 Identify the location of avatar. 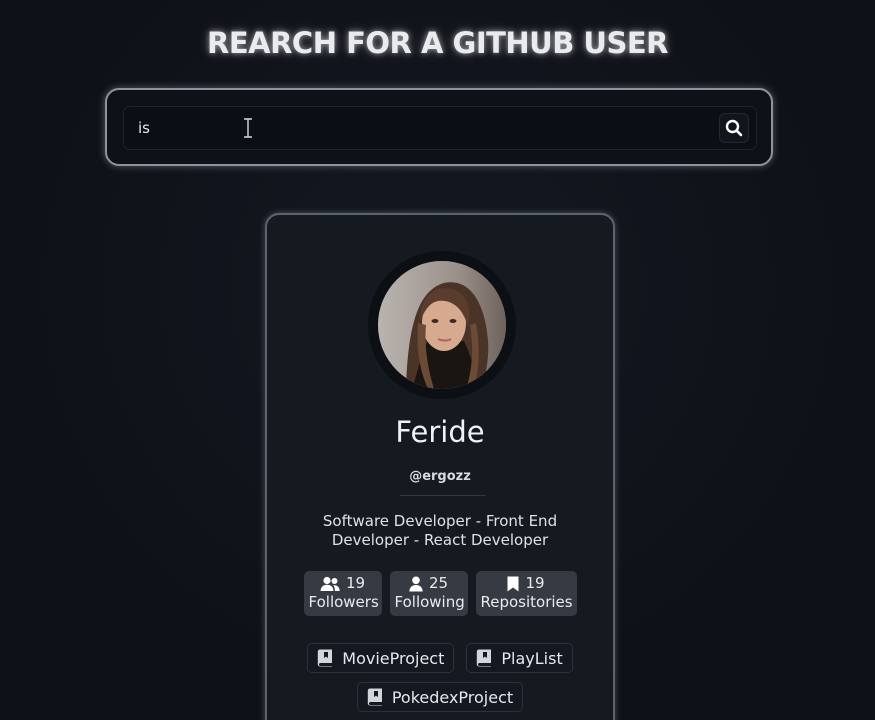
(442, 325).